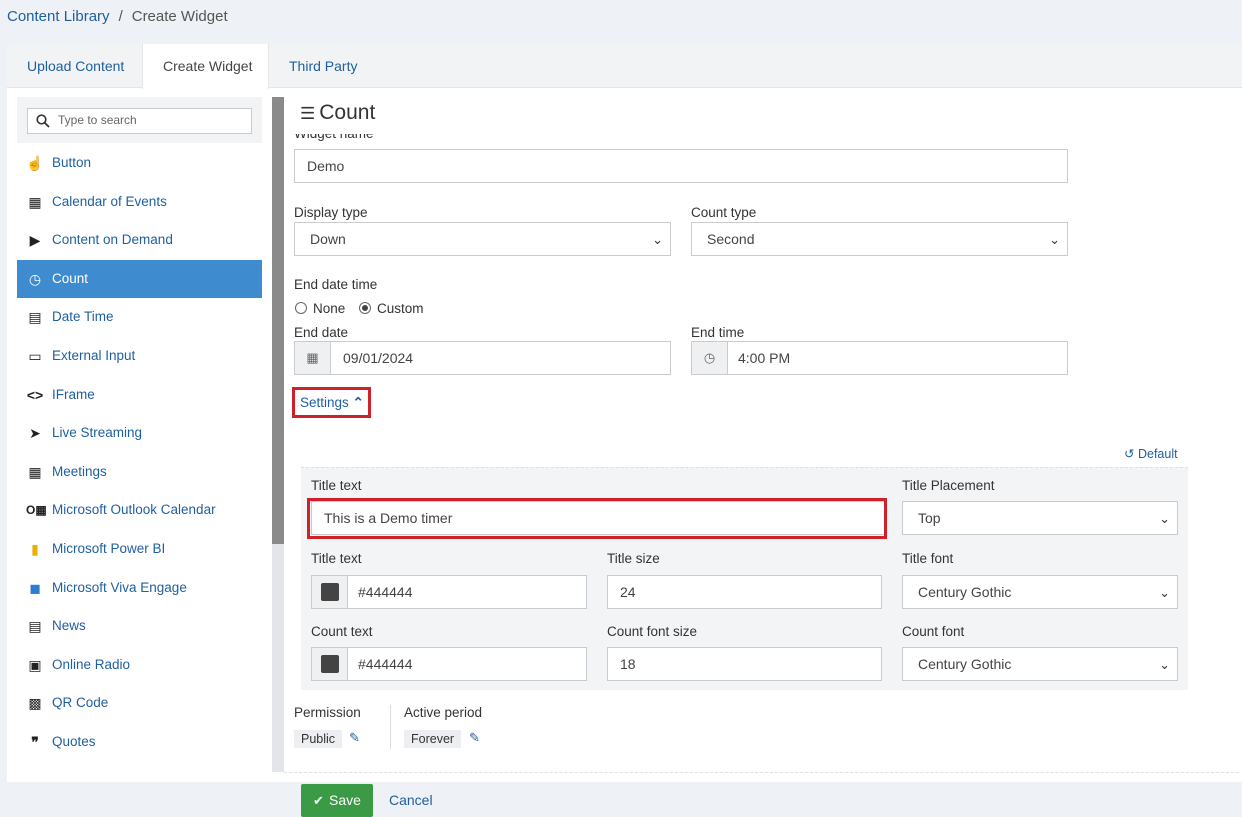  What do you see at coordinates (879, 239) in the screenshot?
I see `count-type-select: Second ⌄` at bounding box center [879, 239].